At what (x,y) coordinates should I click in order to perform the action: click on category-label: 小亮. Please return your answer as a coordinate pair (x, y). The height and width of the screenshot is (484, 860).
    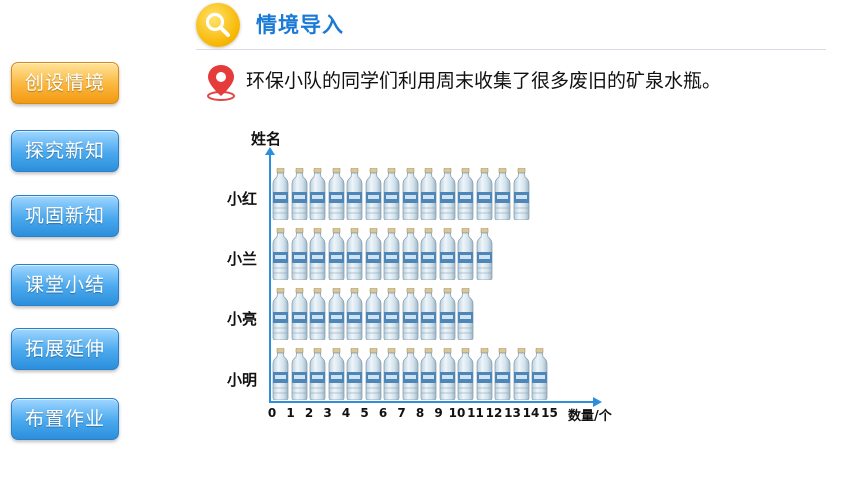
    Looking at the image, I should click on (242, 319).